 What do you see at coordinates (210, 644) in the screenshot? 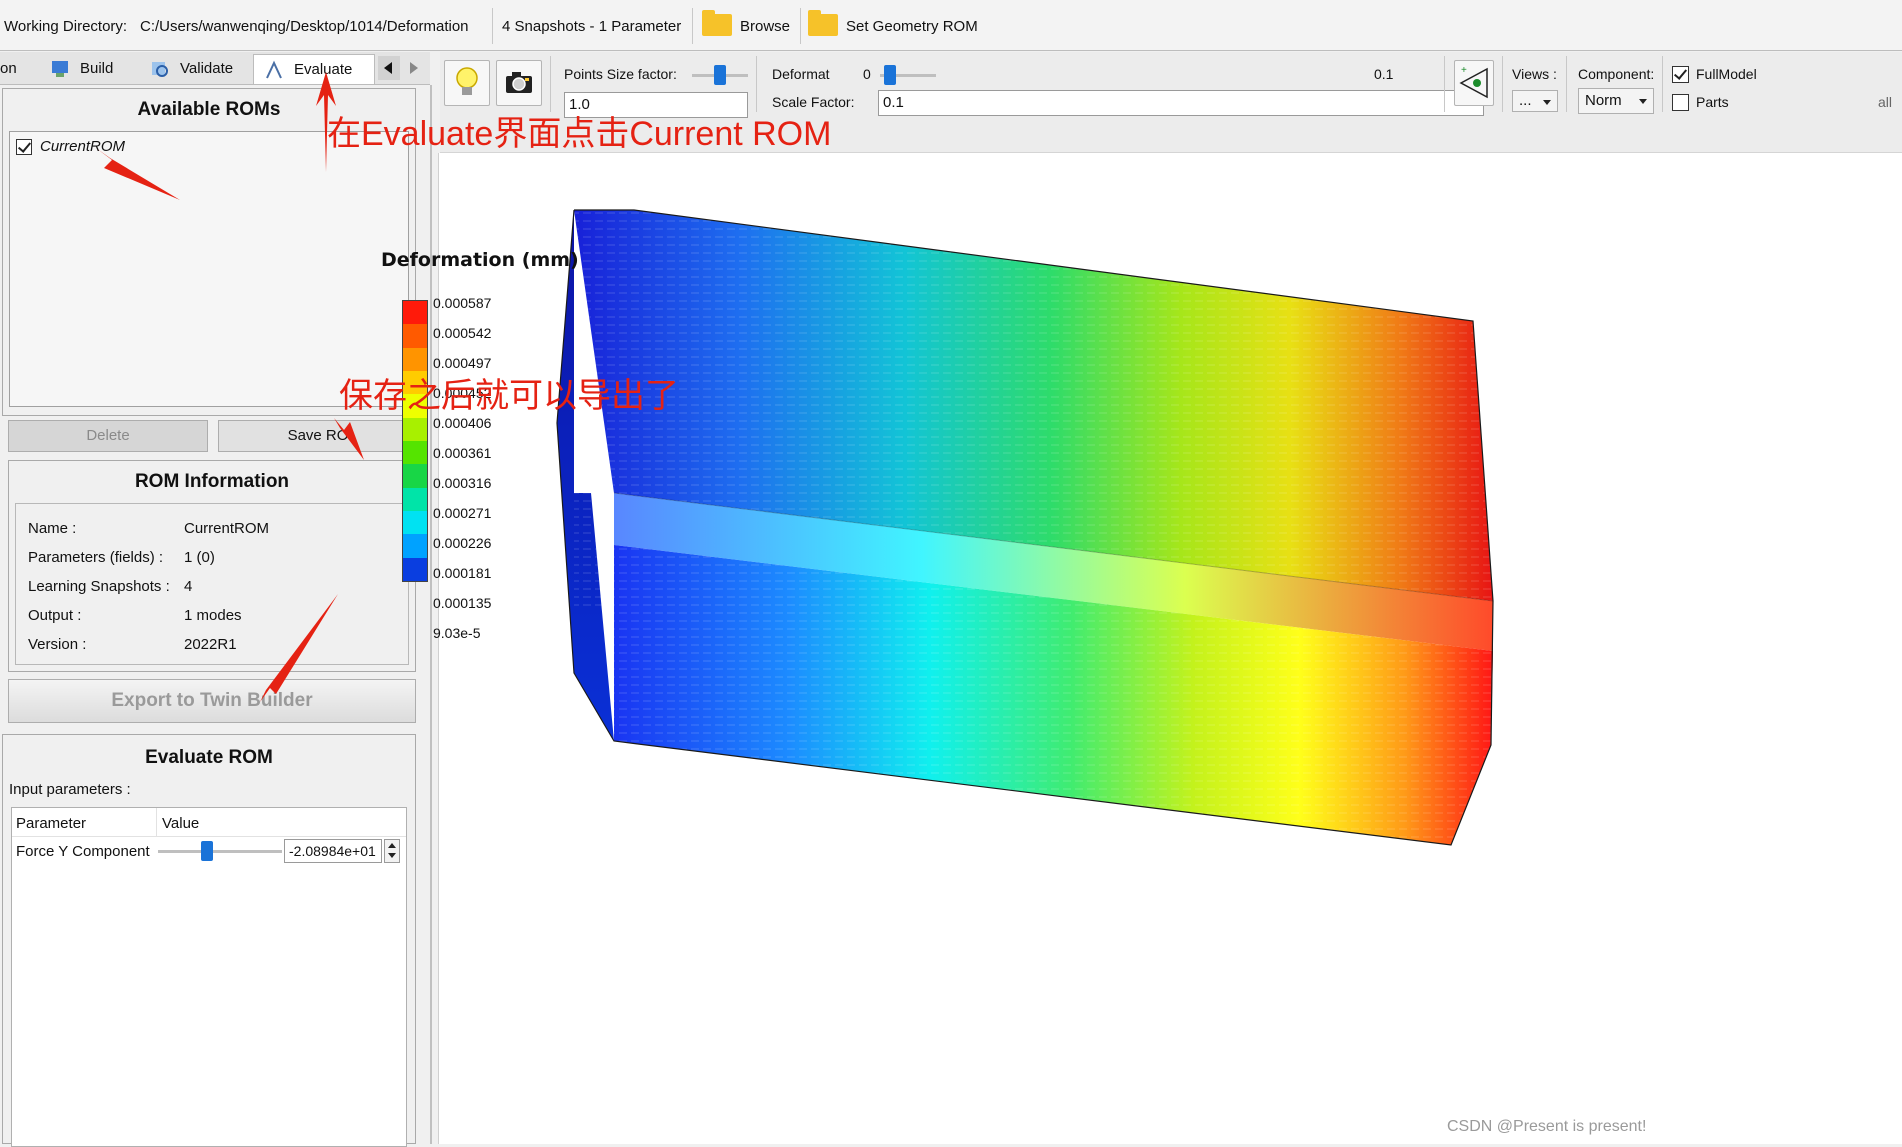
I see `rom-info-value: 2022R1` at bounding box center [210, 644].